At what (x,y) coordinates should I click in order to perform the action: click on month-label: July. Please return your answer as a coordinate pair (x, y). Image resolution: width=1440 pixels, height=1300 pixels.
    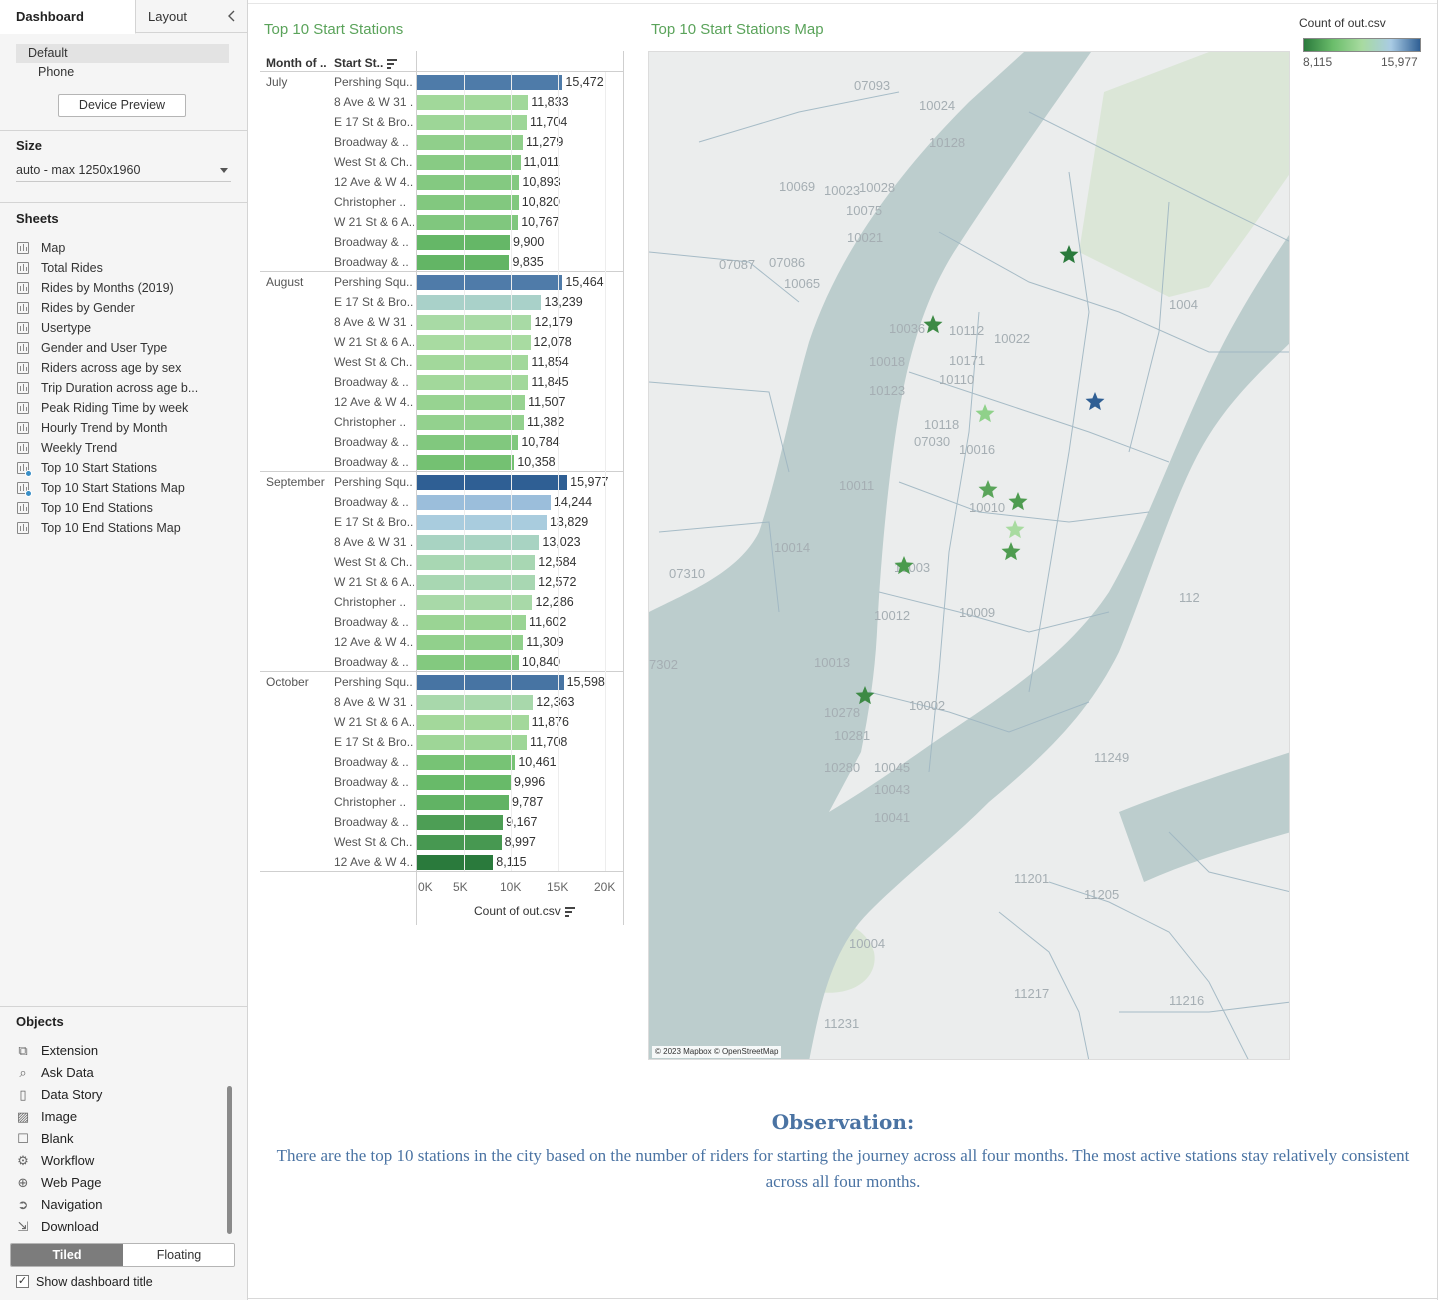
    Looking at the image, I should click on (276, 82).